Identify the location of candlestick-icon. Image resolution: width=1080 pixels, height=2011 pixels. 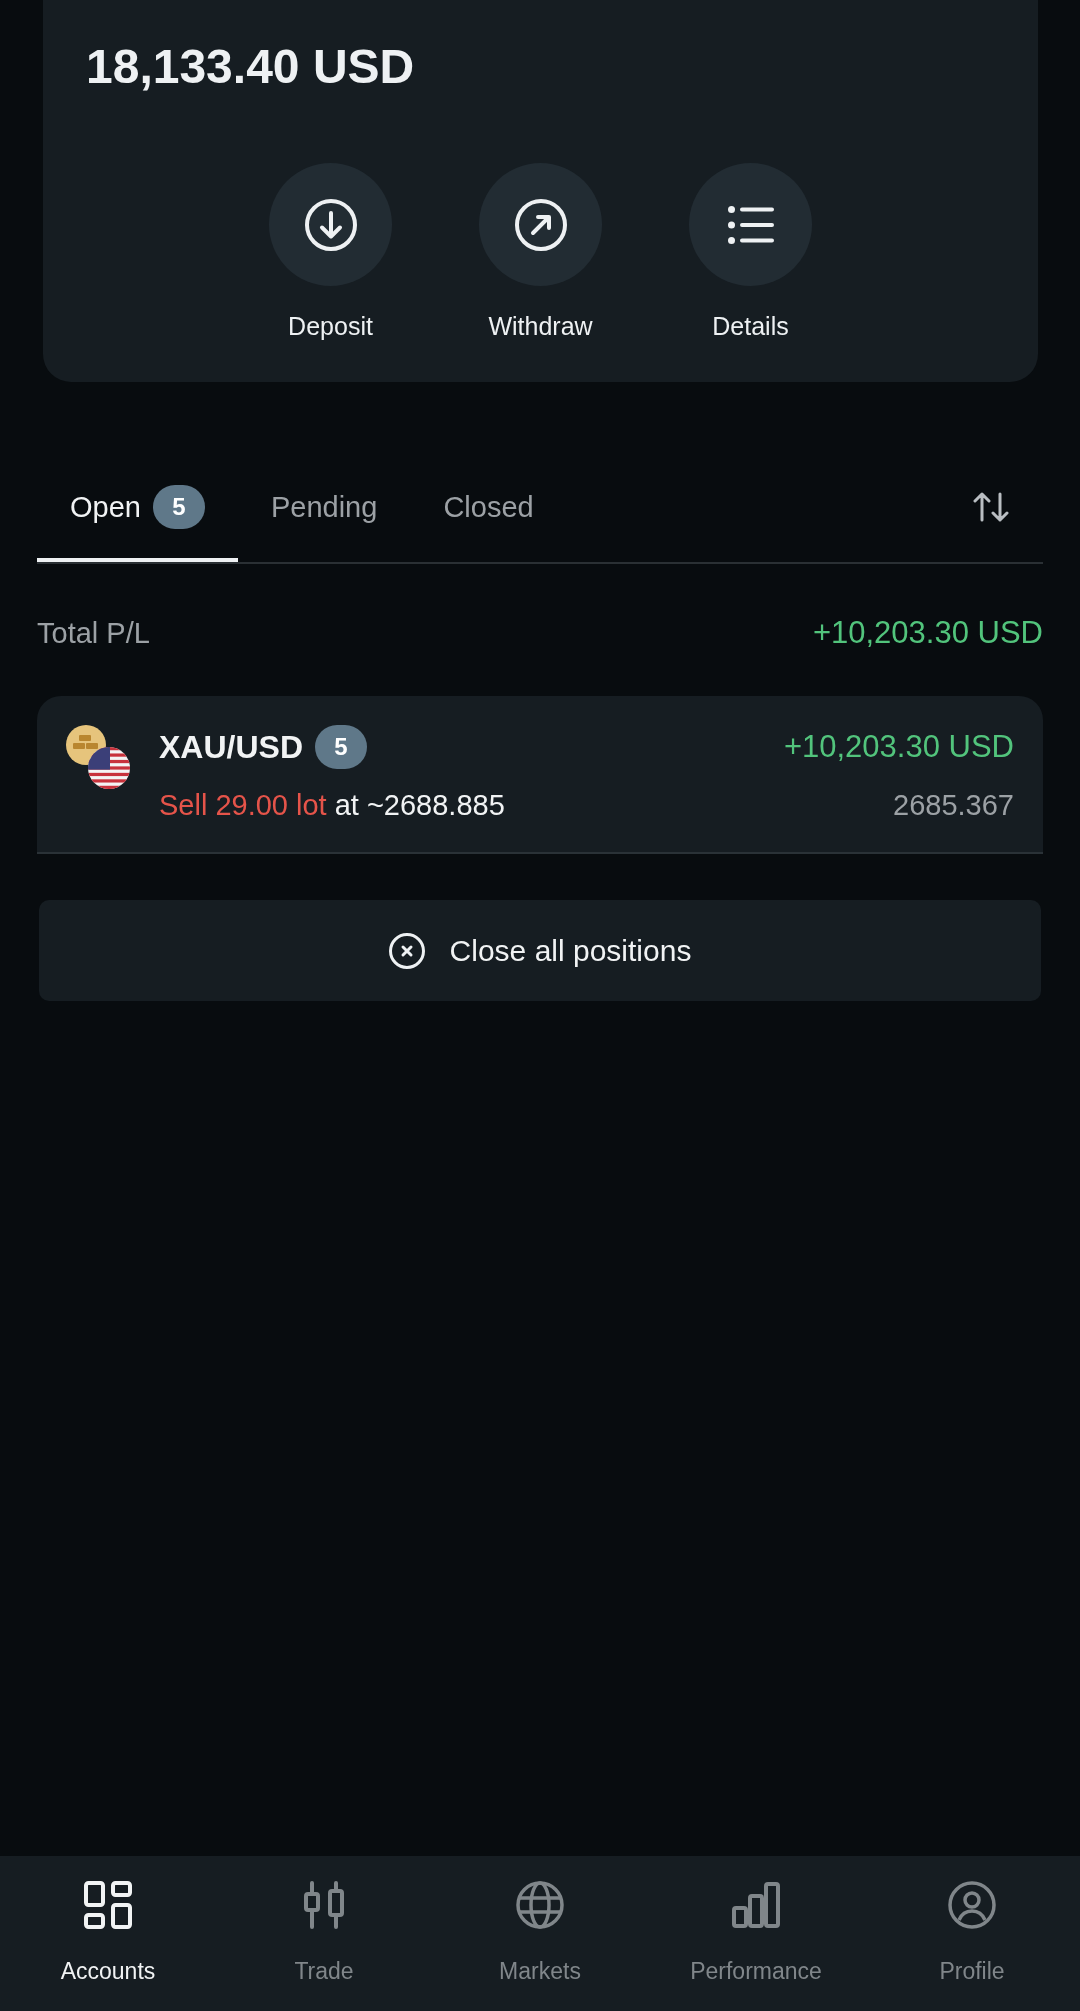
(324, 1905).